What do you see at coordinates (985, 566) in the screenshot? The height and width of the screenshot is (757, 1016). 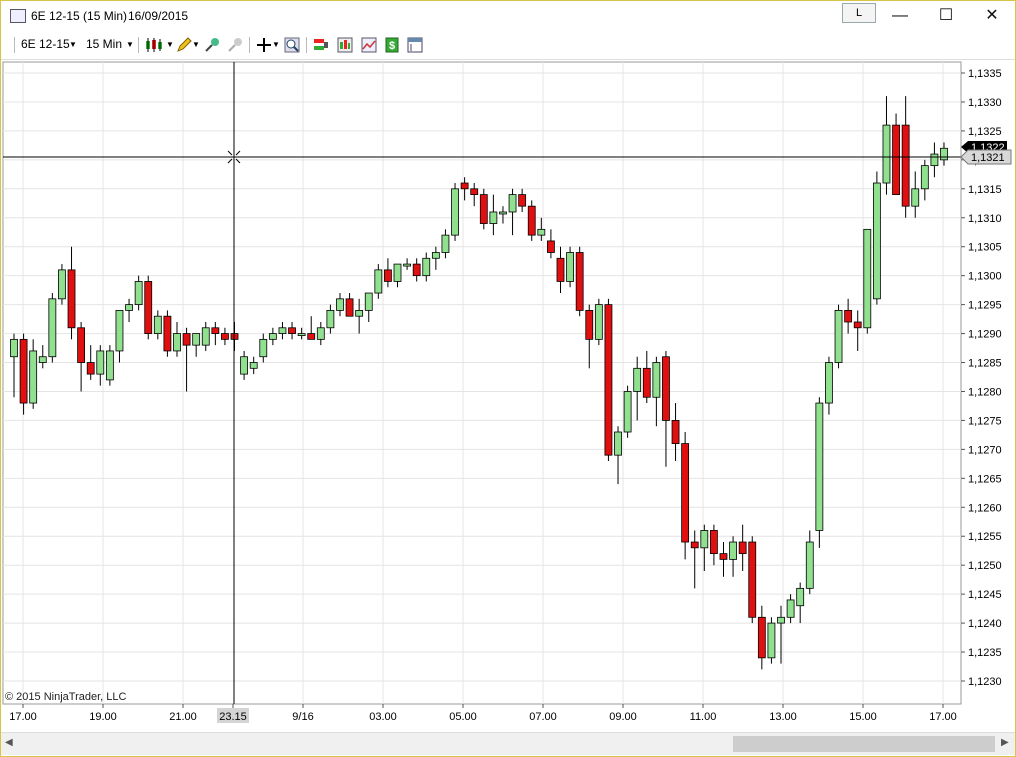 I see `price-axis-label: 1,1250` at bounding box center [985, 566].